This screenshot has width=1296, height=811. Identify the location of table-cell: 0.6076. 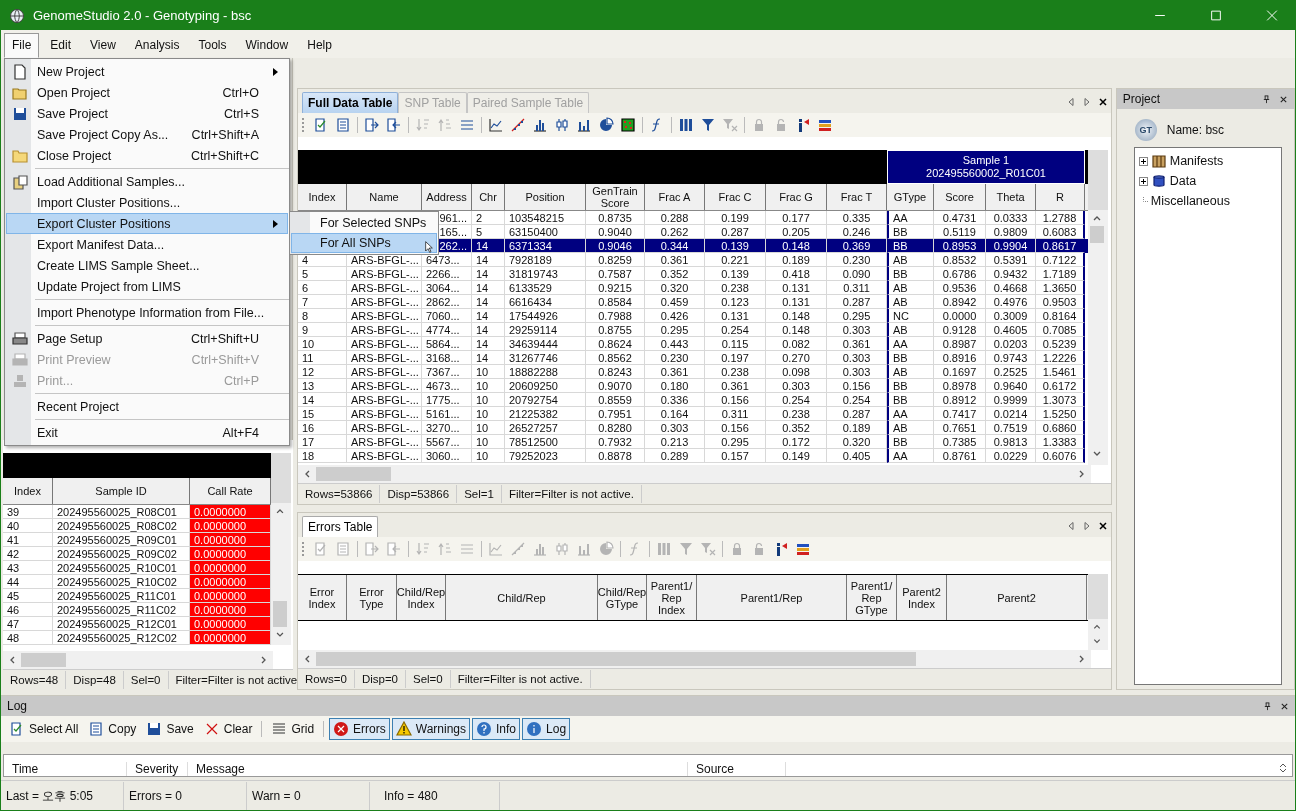
(1060, 456).